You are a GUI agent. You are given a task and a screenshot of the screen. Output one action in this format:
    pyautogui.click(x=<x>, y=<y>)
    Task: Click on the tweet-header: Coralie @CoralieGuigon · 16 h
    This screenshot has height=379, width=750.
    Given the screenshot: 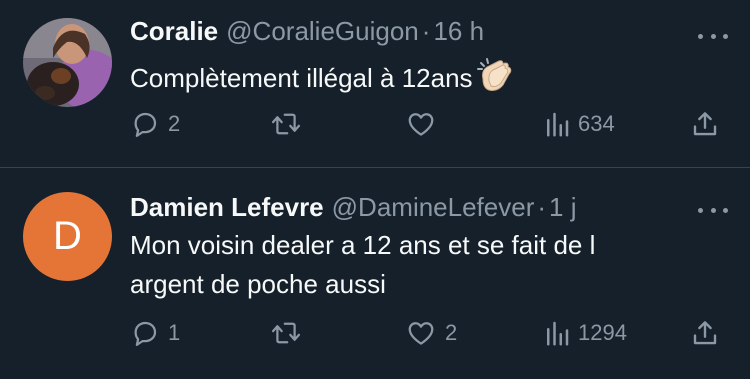 What is the action you would take?
    pyautogui.click(x=307, y=31)
    